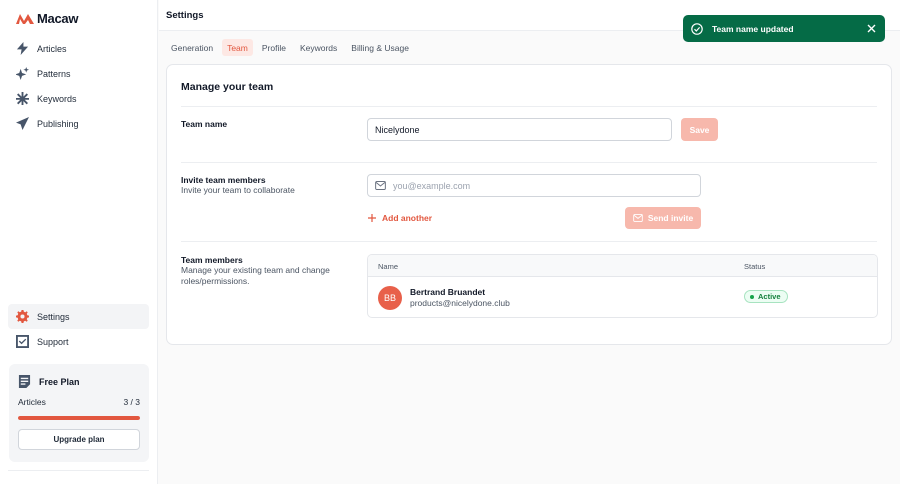  Describe the element at coordinates (32, 402) in the screenshot. I see `plan-usage-label: Articles` at that location.